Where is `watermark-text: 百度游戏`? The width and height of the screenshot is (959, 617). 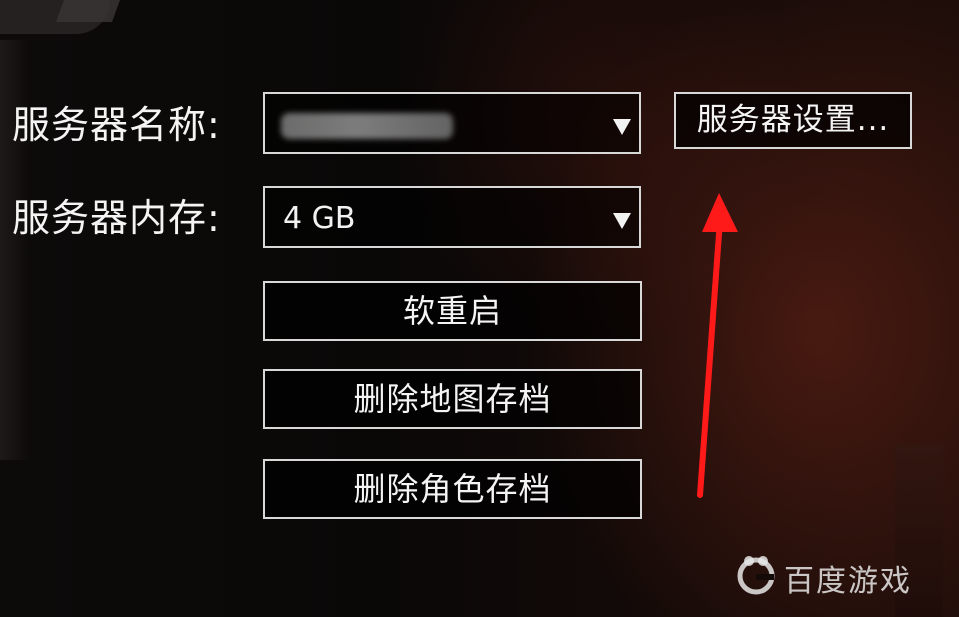
watermark-text: 百度游戏 is located at coordinates (848, 581).